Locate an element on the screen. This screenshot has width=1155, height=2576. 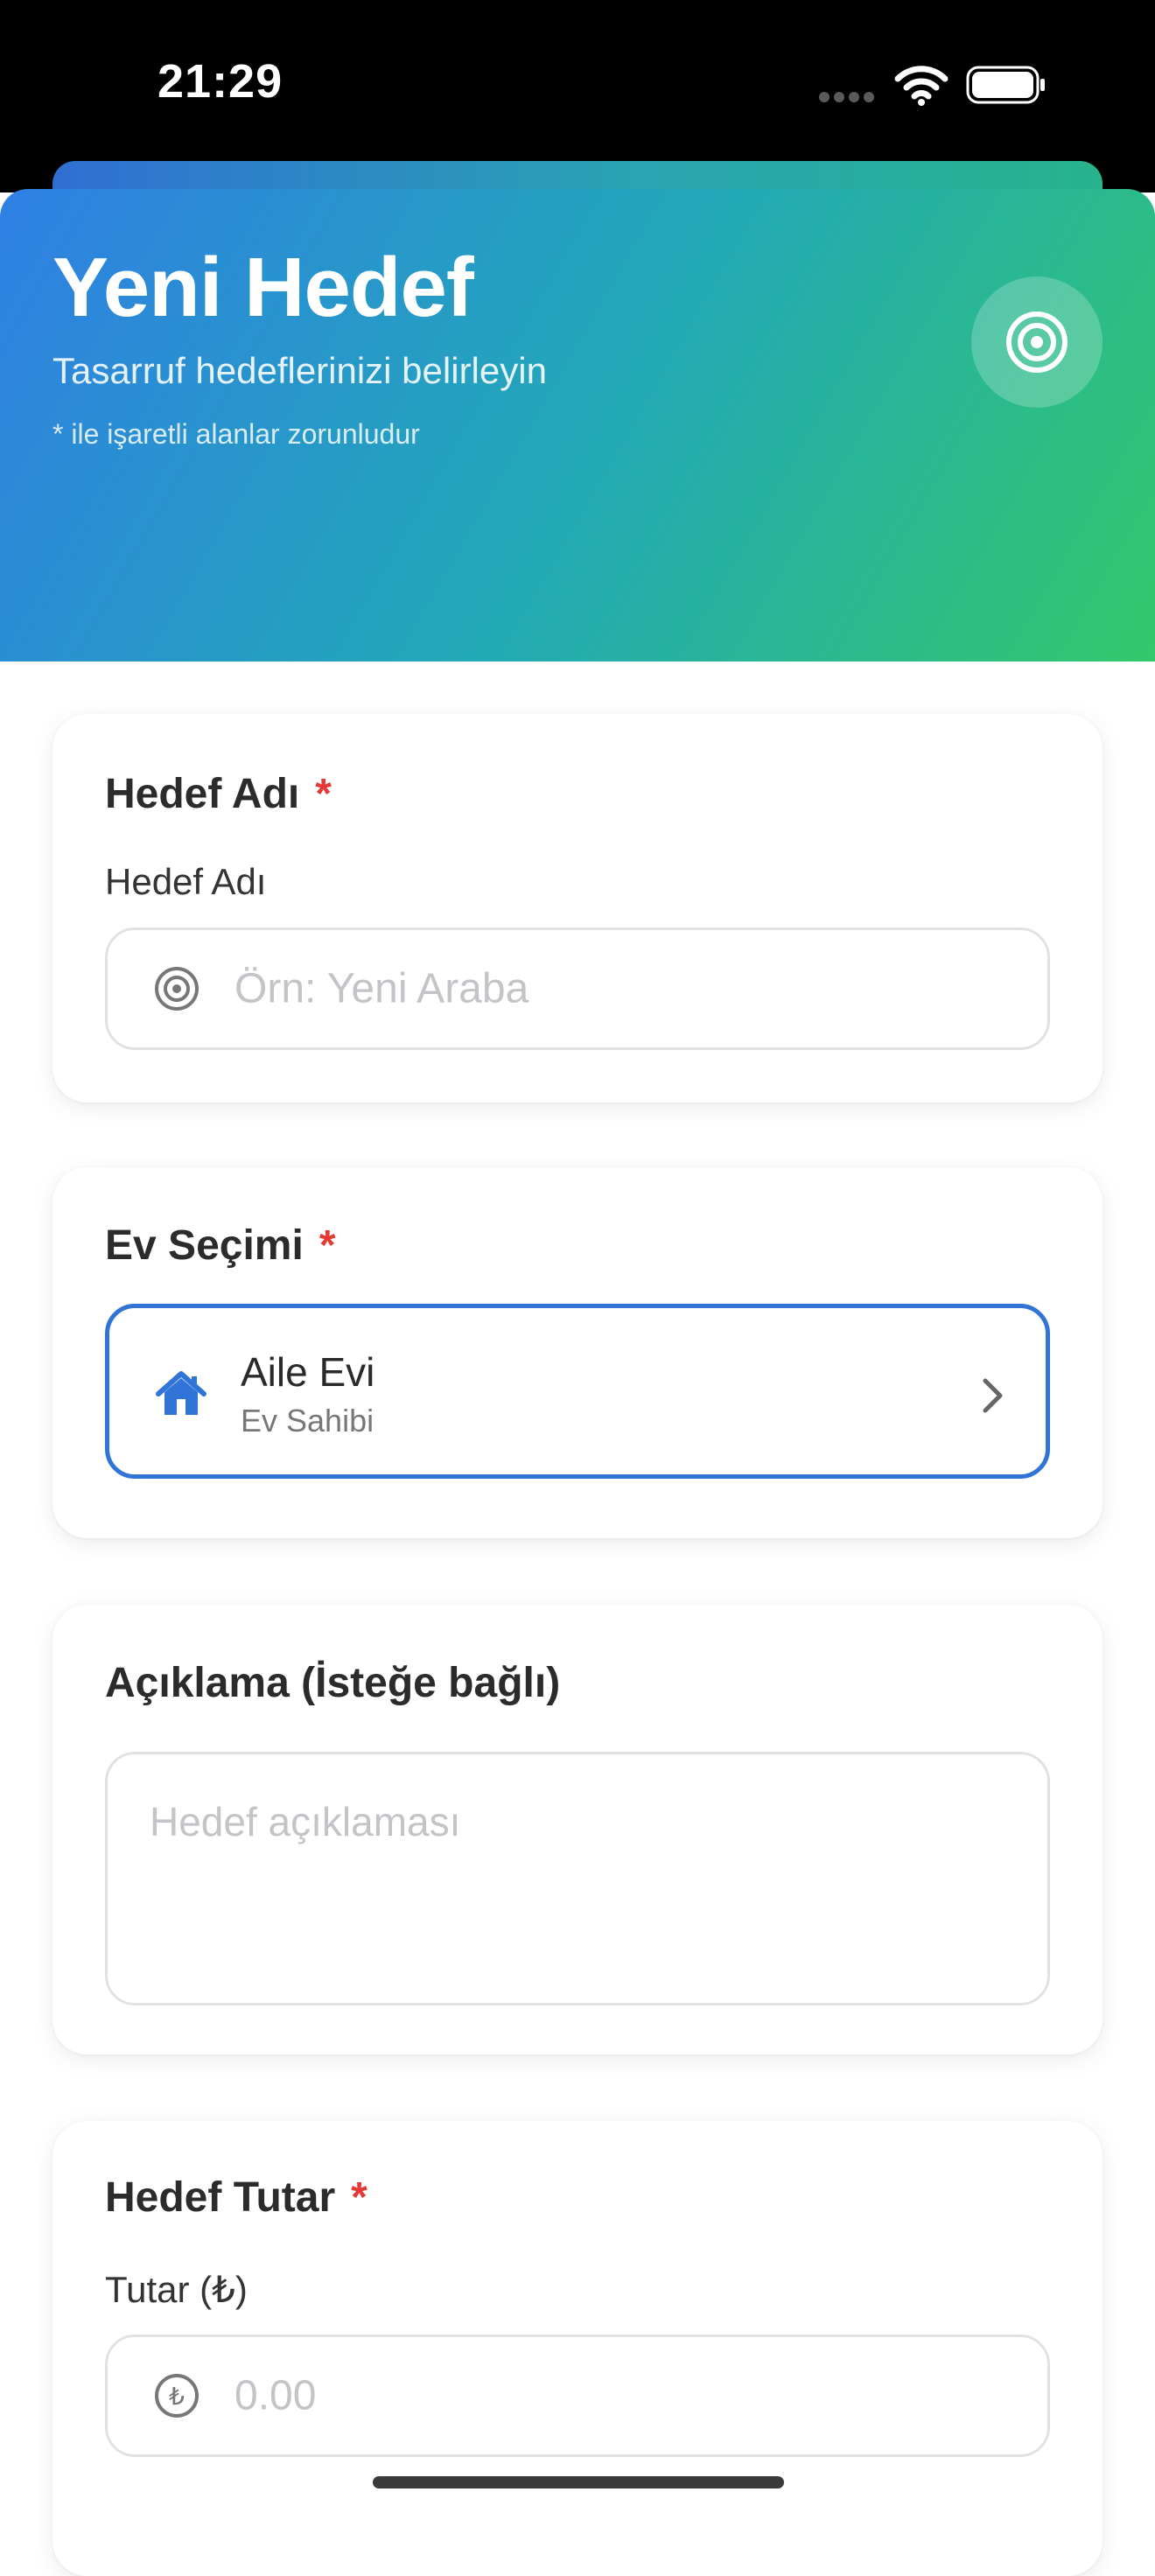
chevron-right-icon is located at coordinates (993, 1395).